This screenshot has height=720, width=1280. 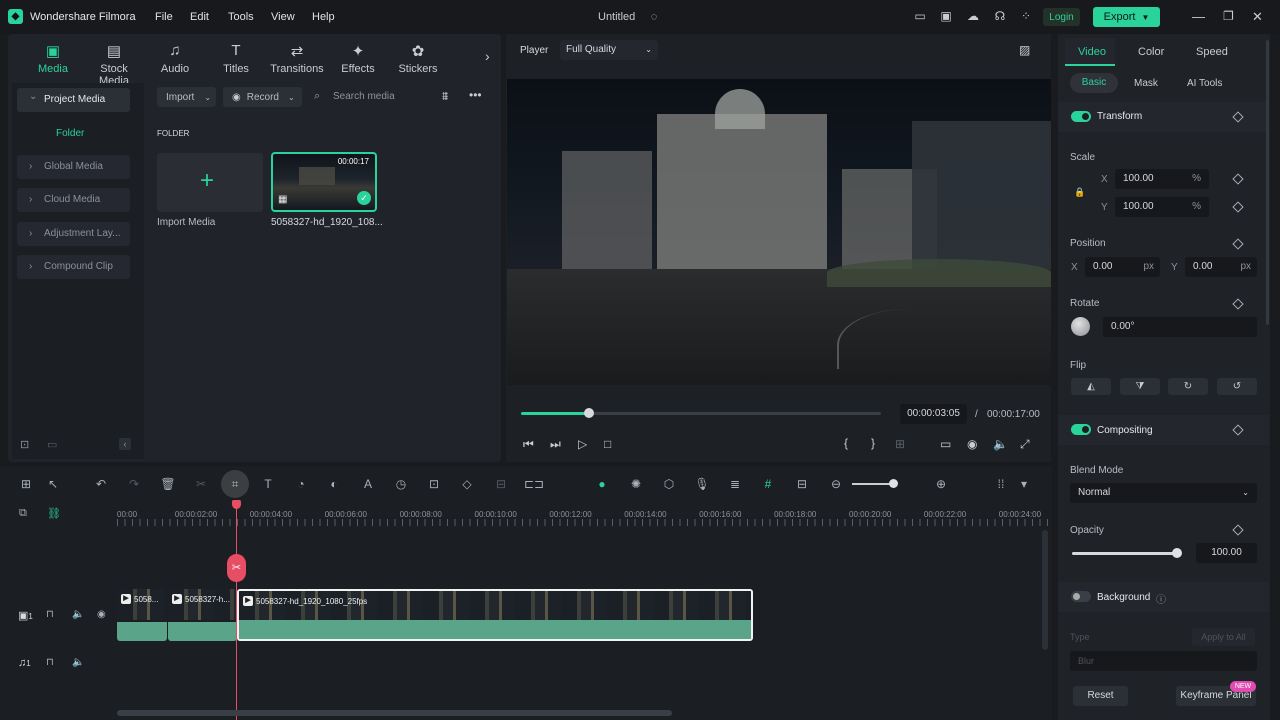 What do you see at coordinates (501, 484) in the screenshot?
I see `disabled-tool-icon: ⊟` at bounding box center [501, 484].